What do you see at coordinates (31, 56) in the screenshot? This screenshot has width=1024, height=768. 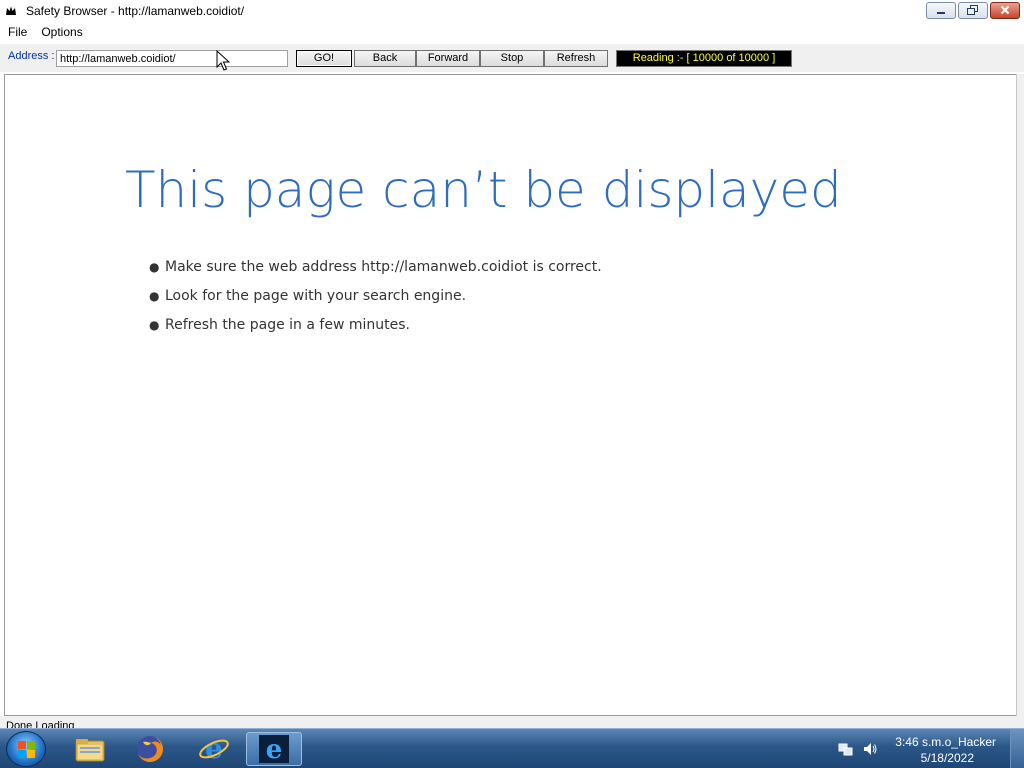 I see `address-label: Address :` at bounding box center [31, 56].